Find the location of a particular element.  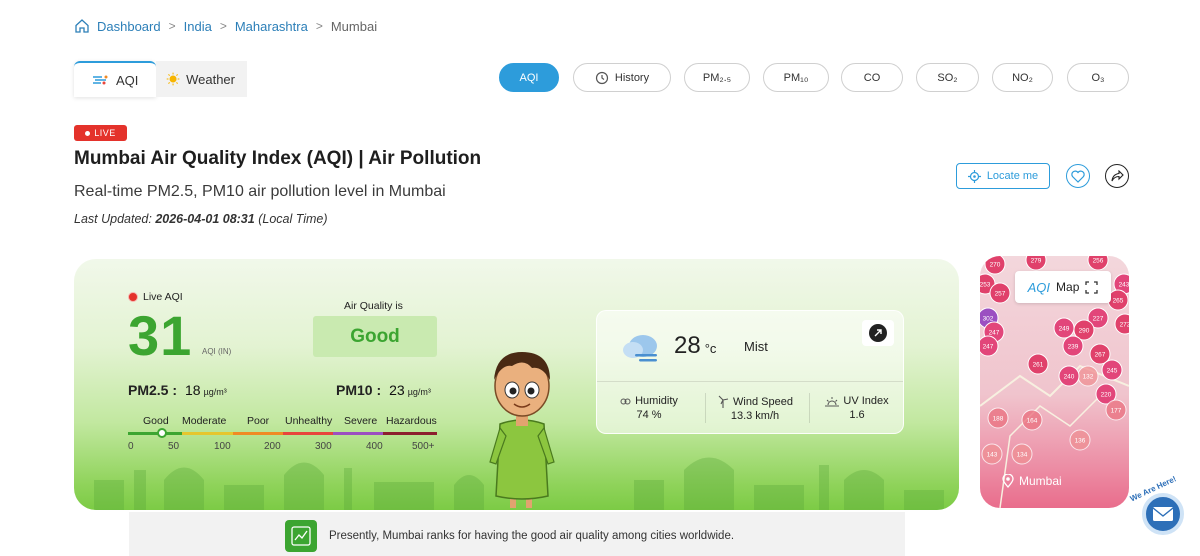

pill-pm25: PM₂.₅ is located at coordinates (717, 77).